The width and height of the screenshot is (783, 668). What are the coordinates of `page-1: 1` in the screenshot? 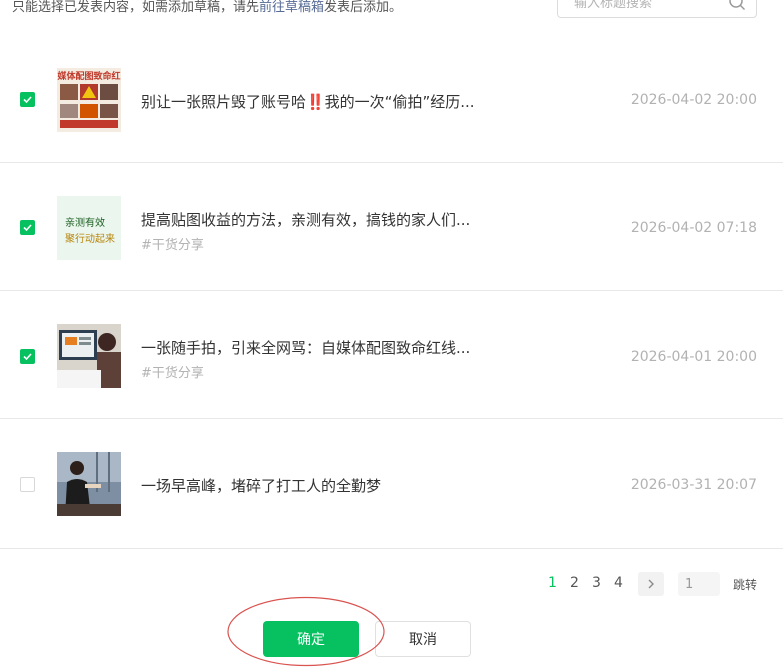 It's located at (552, 583).